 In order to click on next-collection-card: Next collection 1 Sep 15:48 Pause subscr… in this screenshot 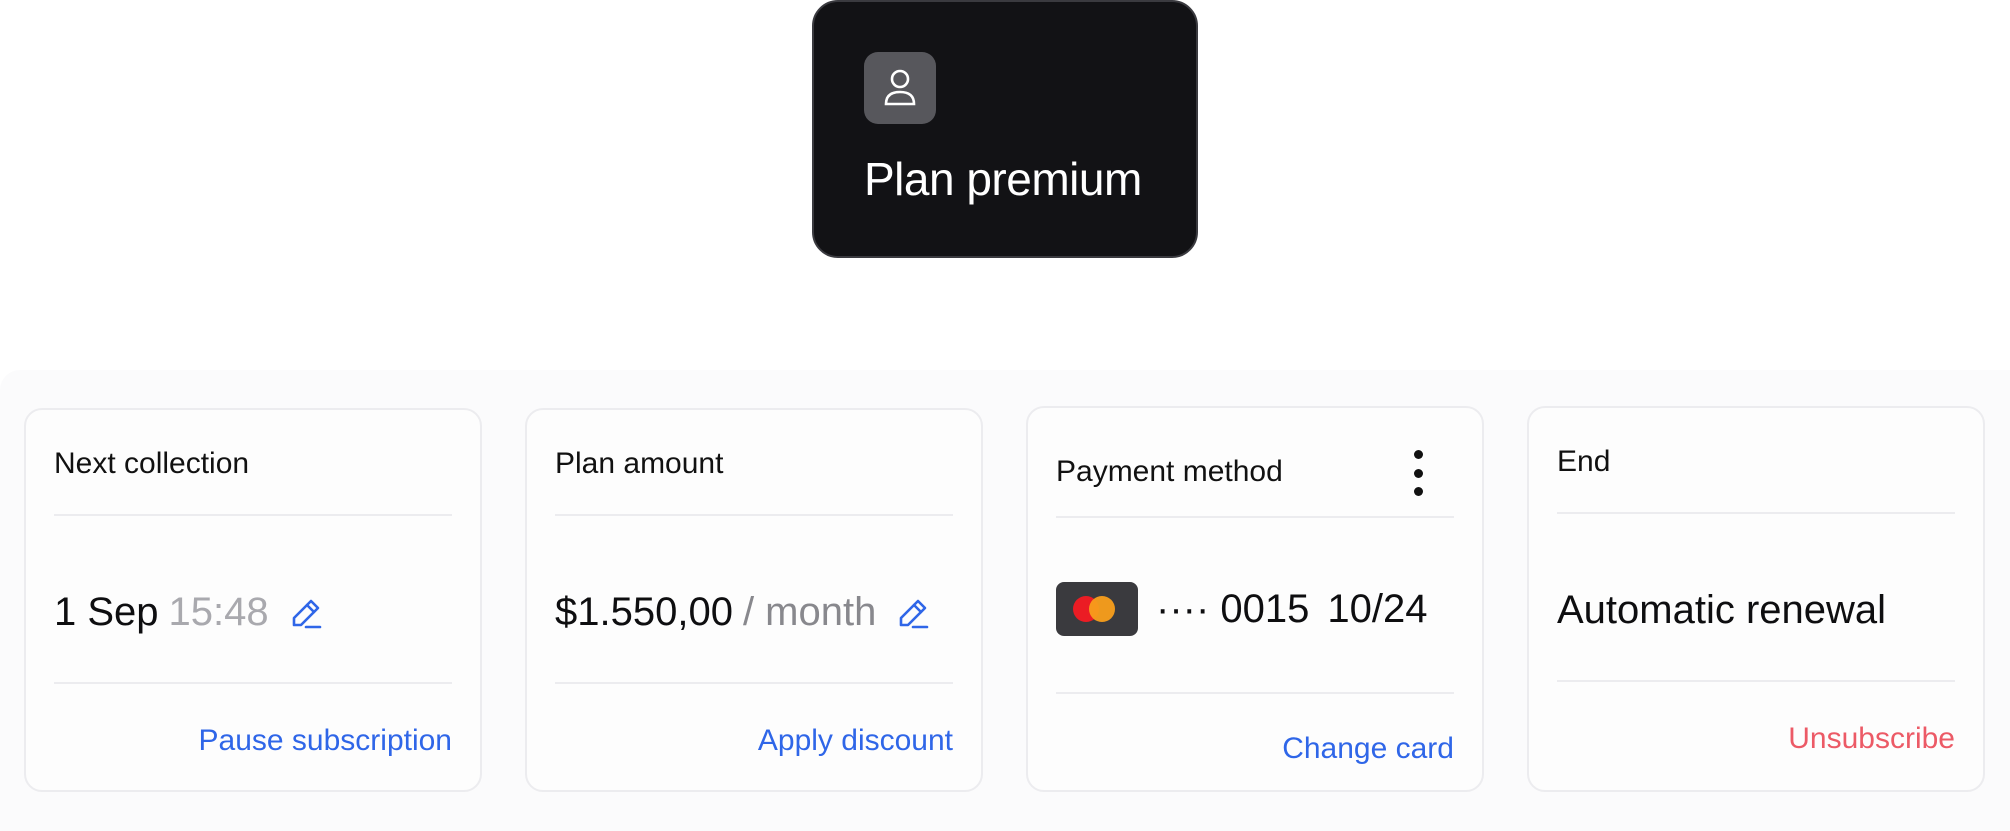, I will do `click(253, 600)`.